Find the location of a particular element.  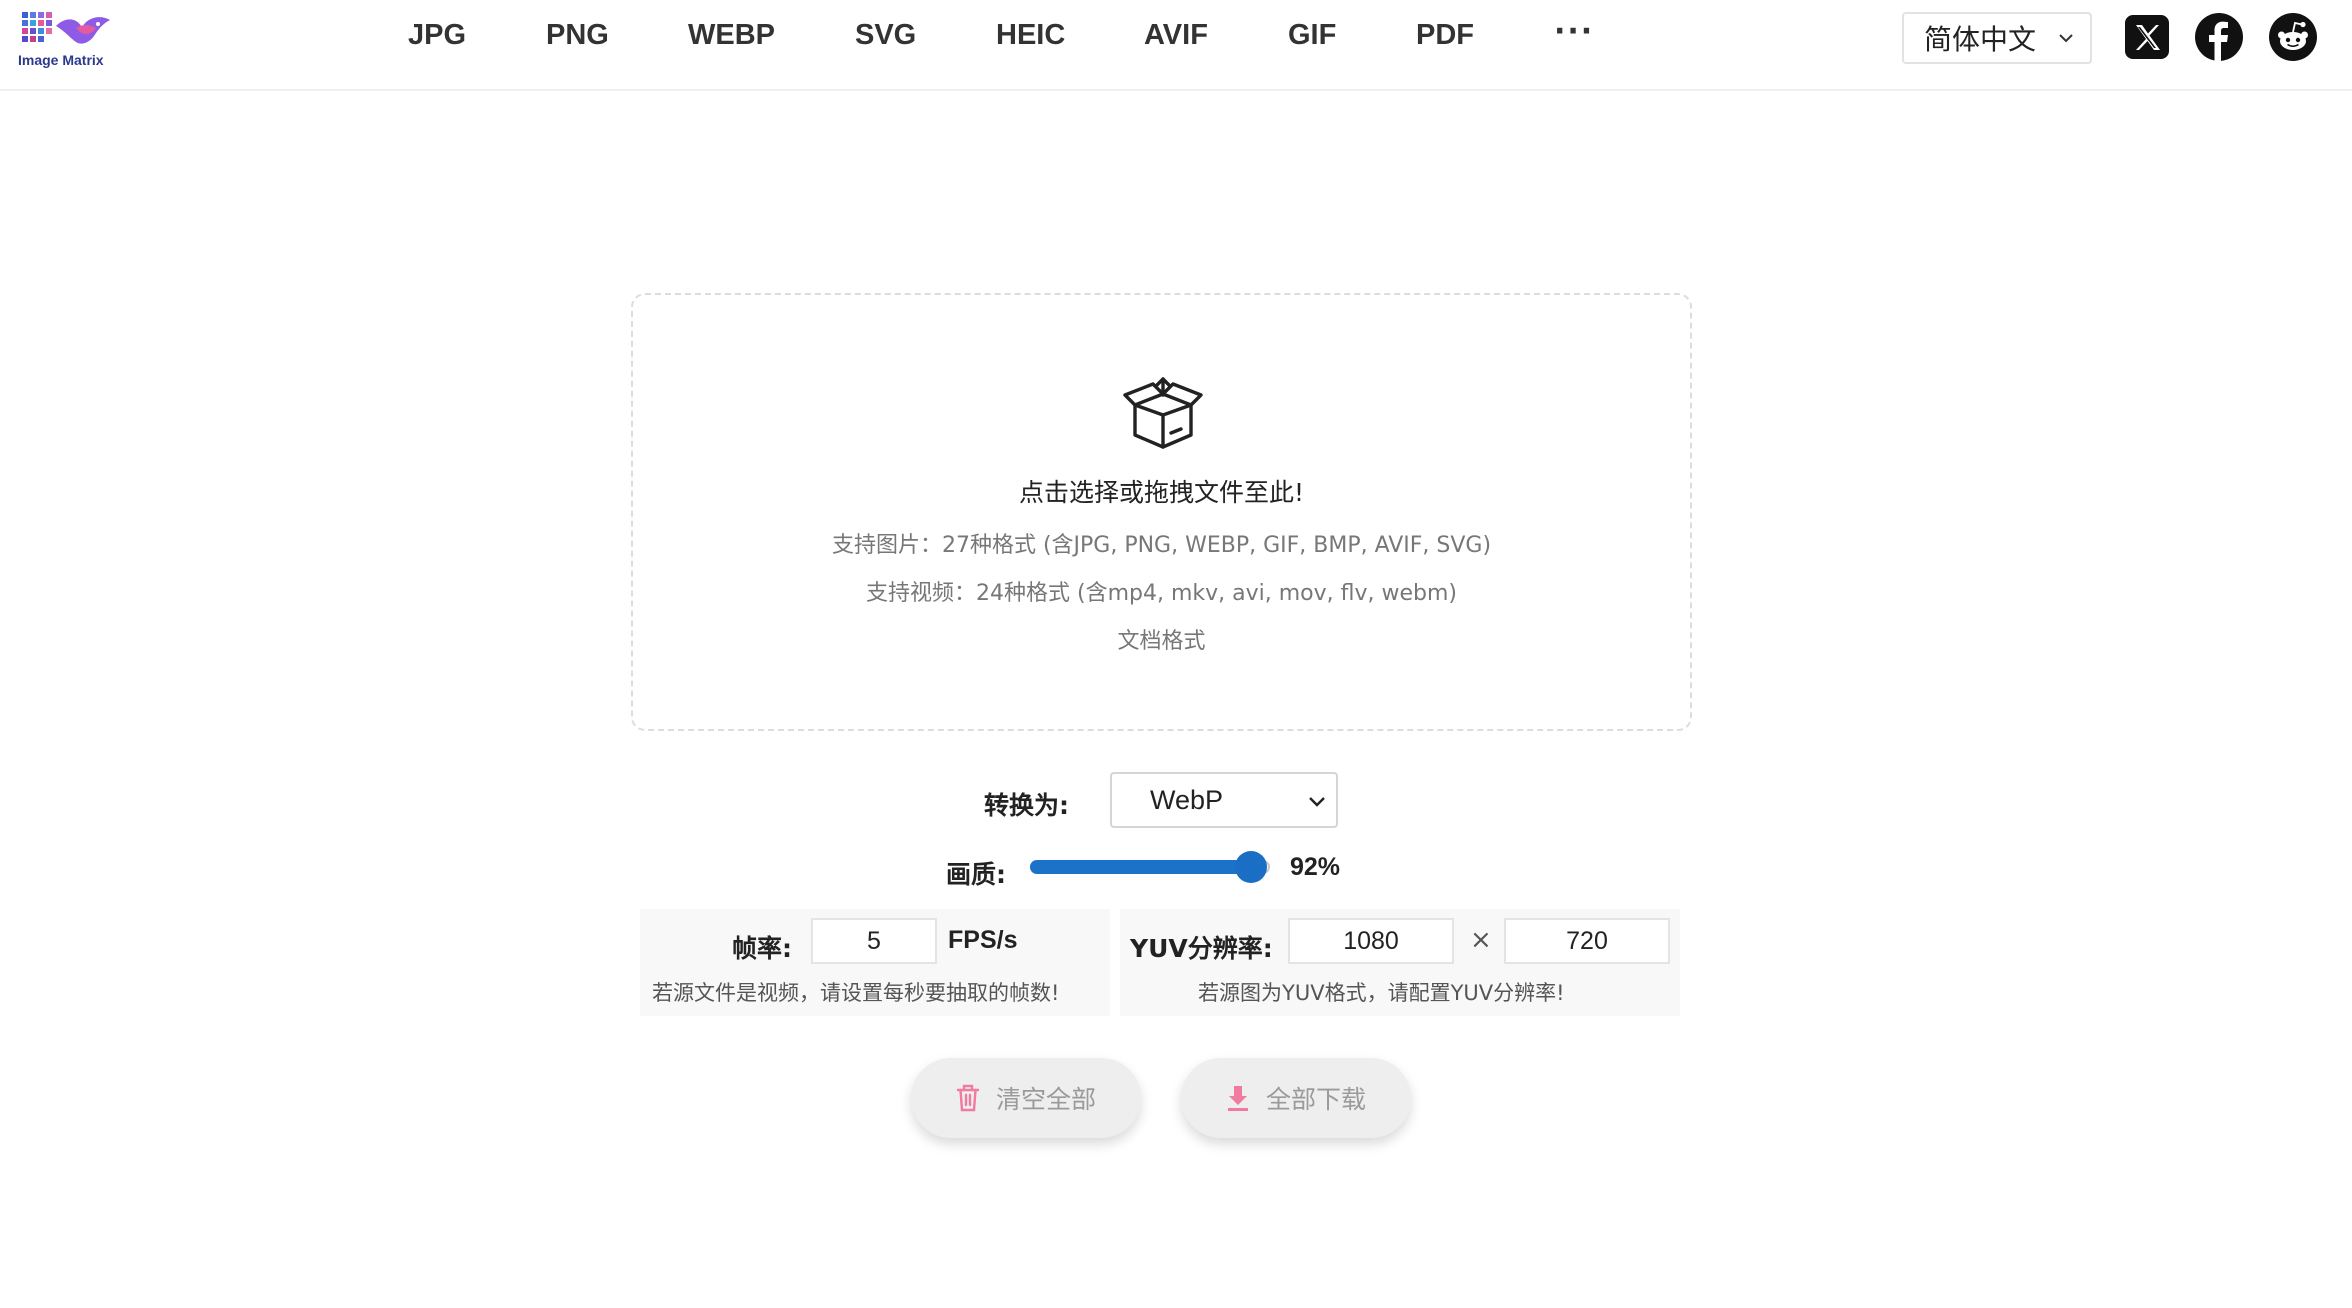

times-symbol: × is located at coordinates (1481, 940).